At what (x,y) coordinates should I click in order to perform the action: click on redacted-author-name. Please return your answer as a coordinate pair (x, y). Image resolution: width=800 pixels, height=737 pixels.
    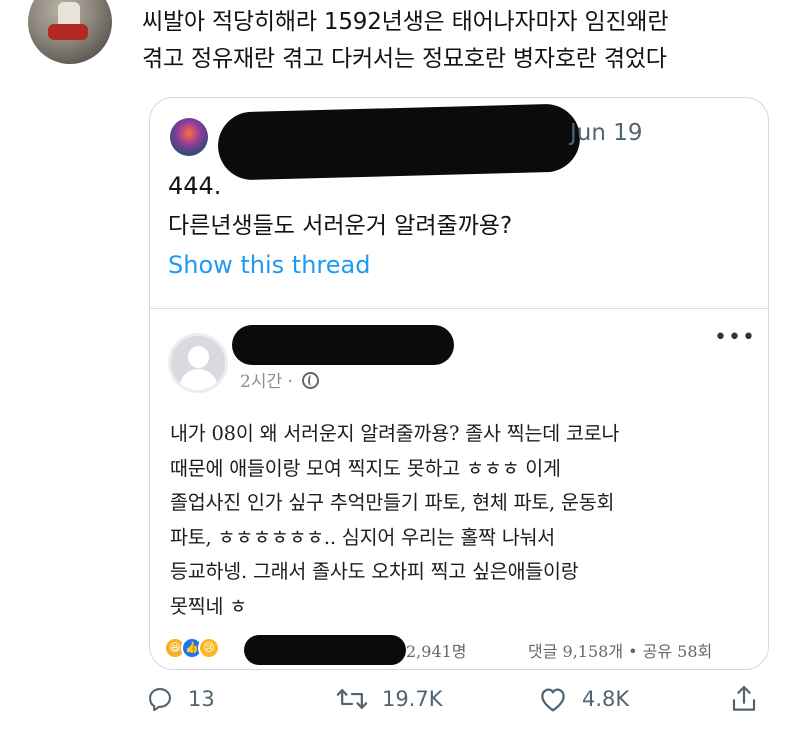
    Looking at the image, I should click on (399, 142).